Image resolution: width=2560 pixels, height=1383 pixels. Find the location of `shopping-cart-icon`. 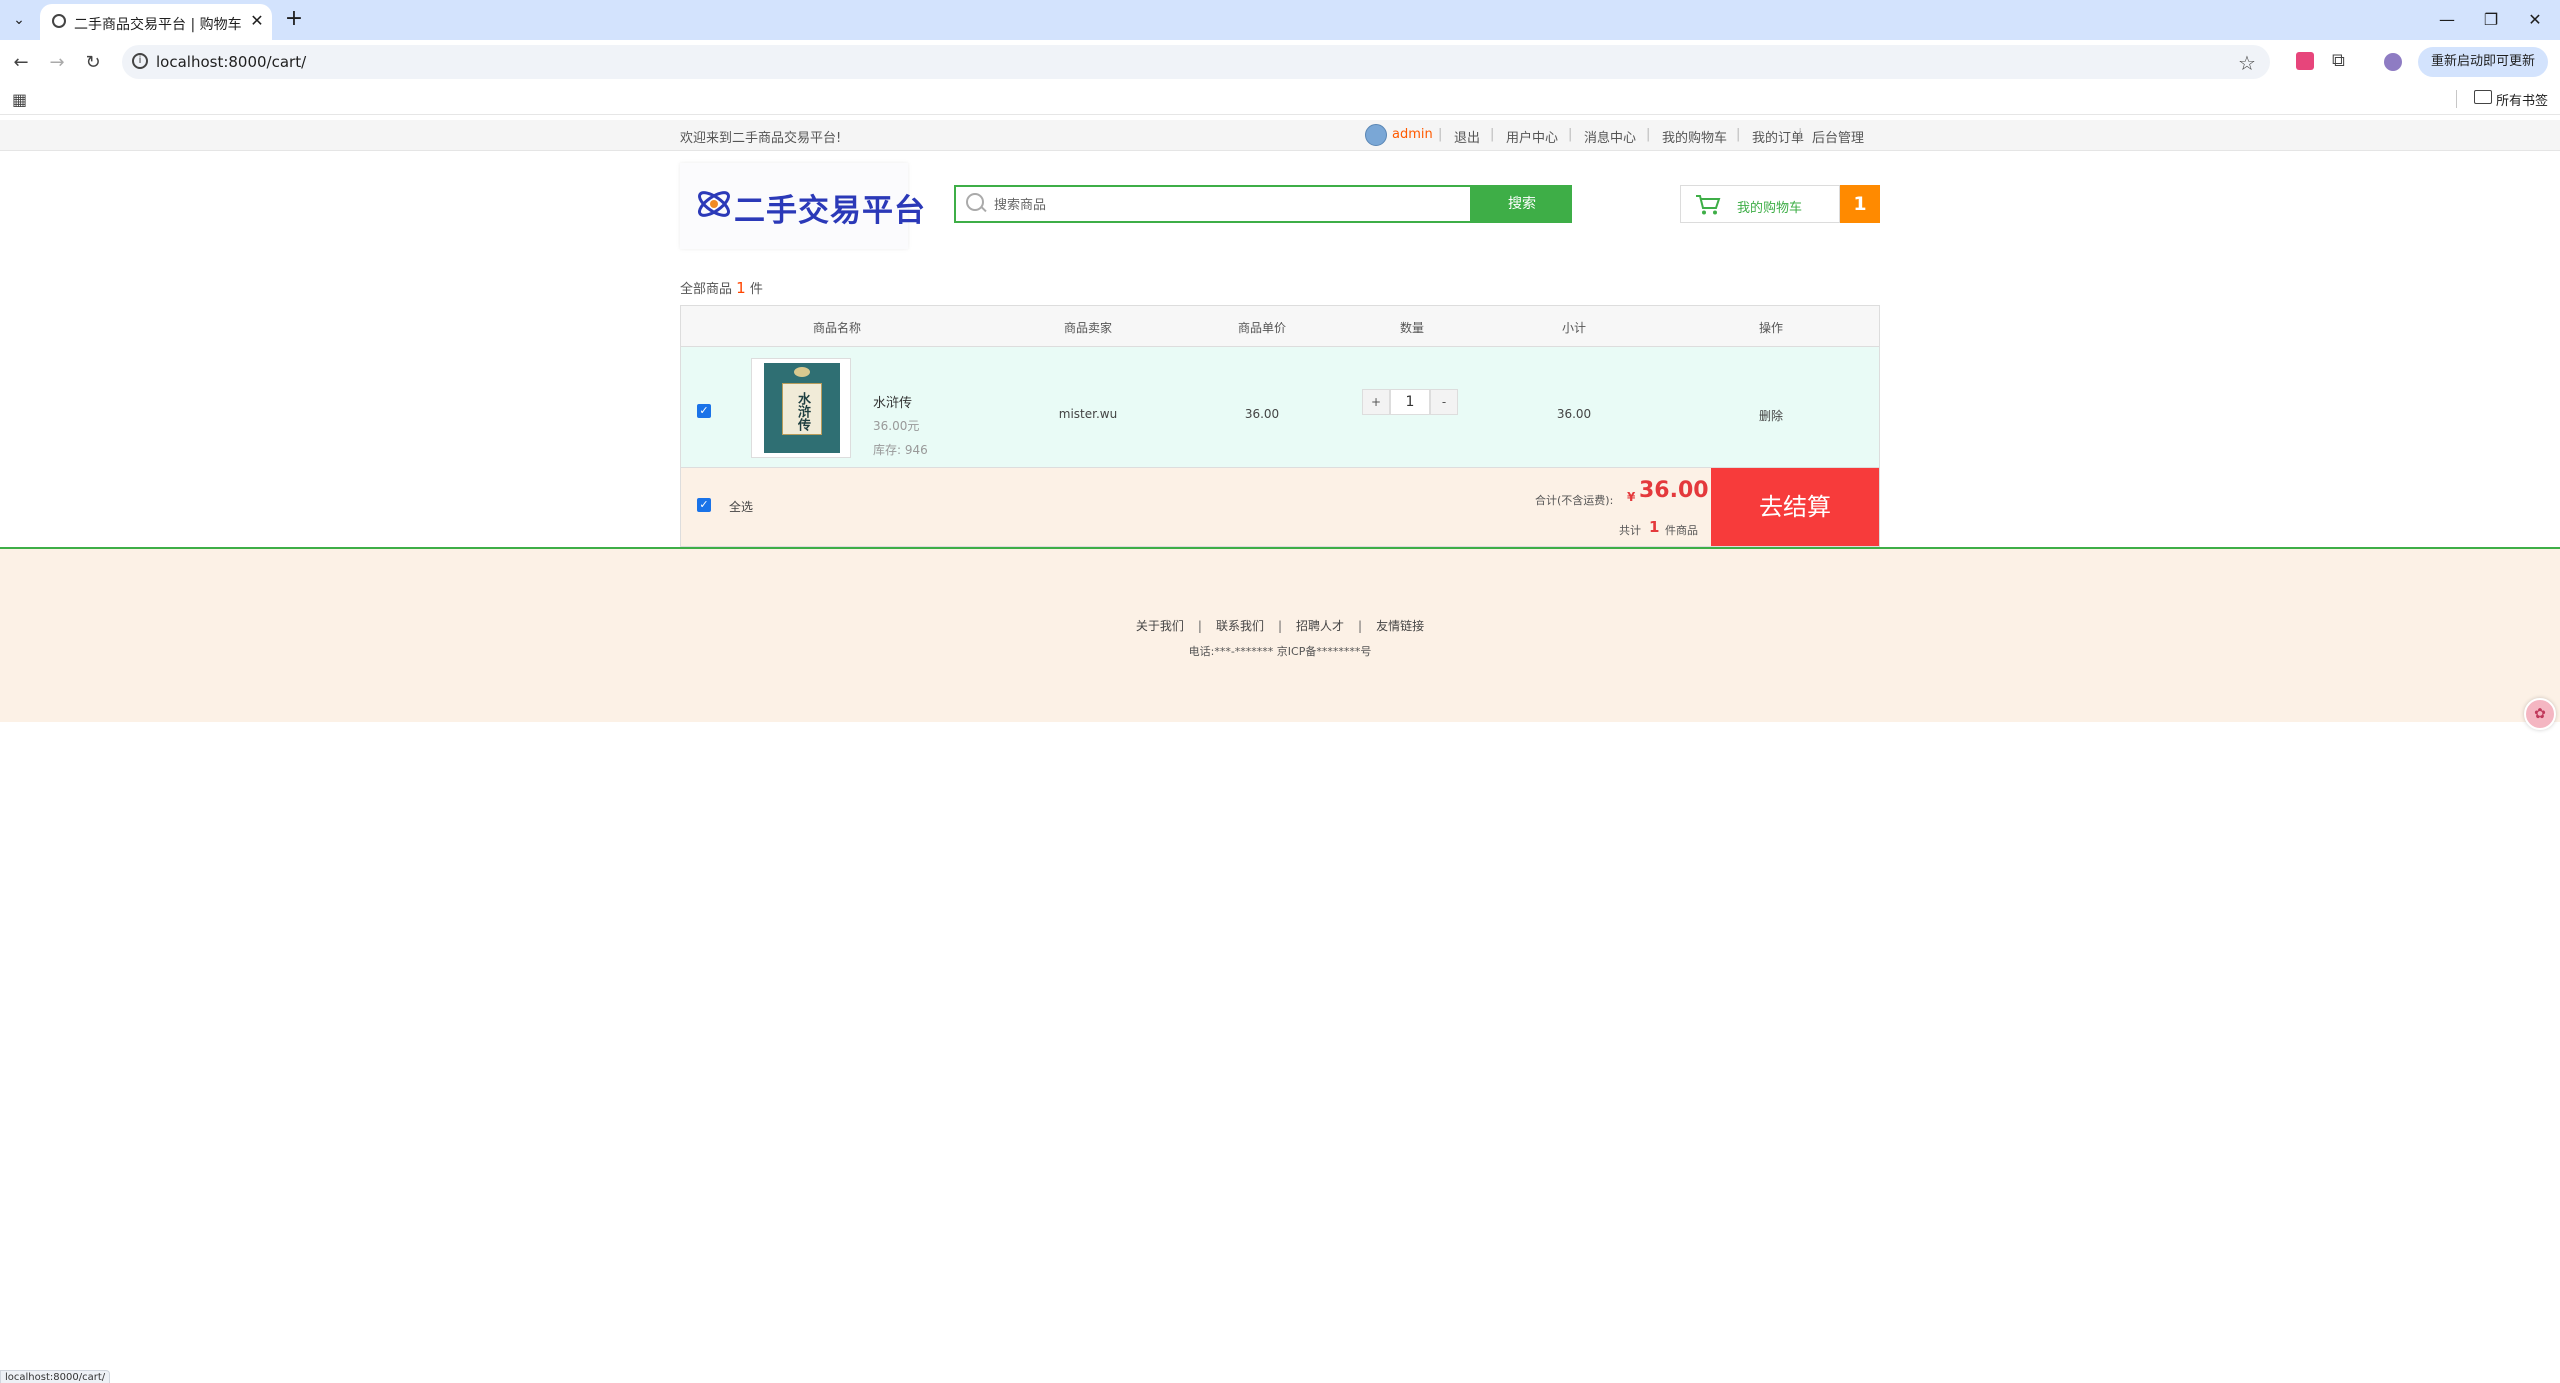

shopping-cart-icon is located at coordinates (1708, 205).